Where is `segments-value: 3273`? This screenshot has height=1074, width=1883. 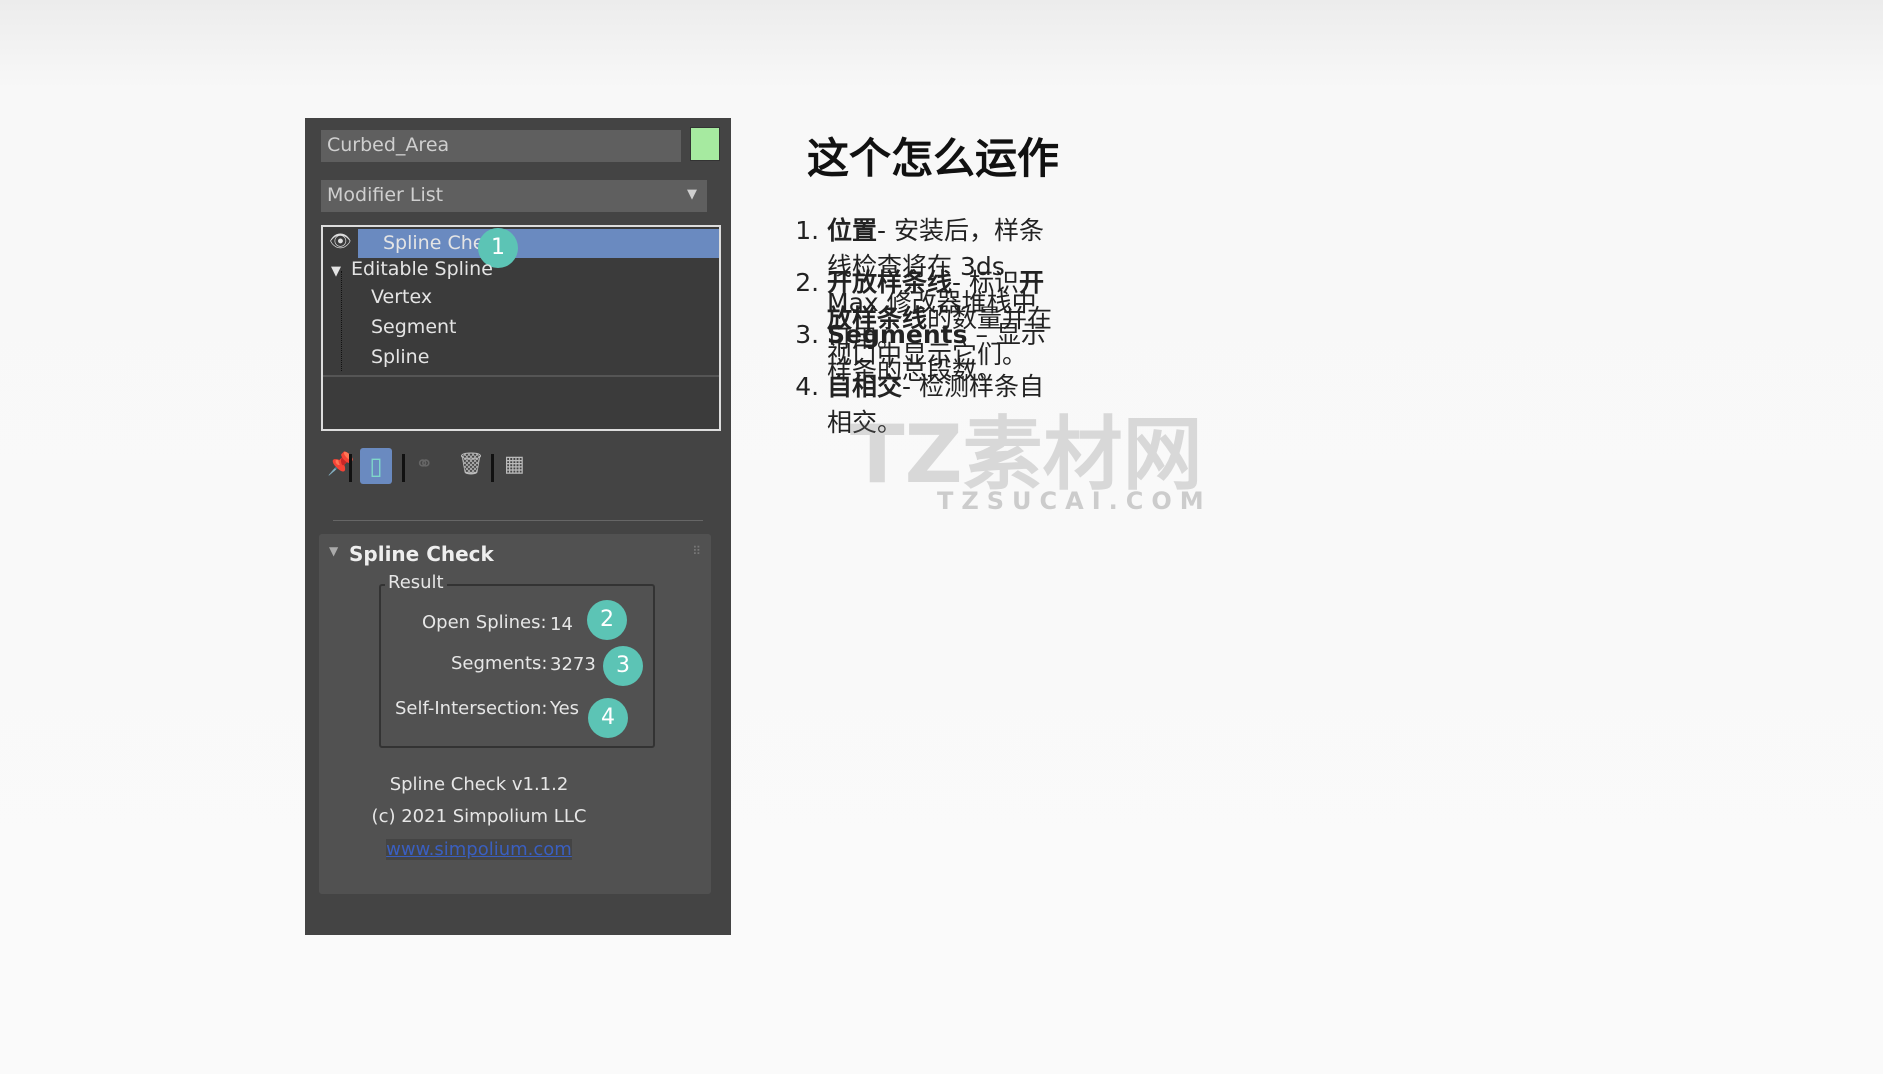 segments-value: 3273 is located at coordinates (573, 664).